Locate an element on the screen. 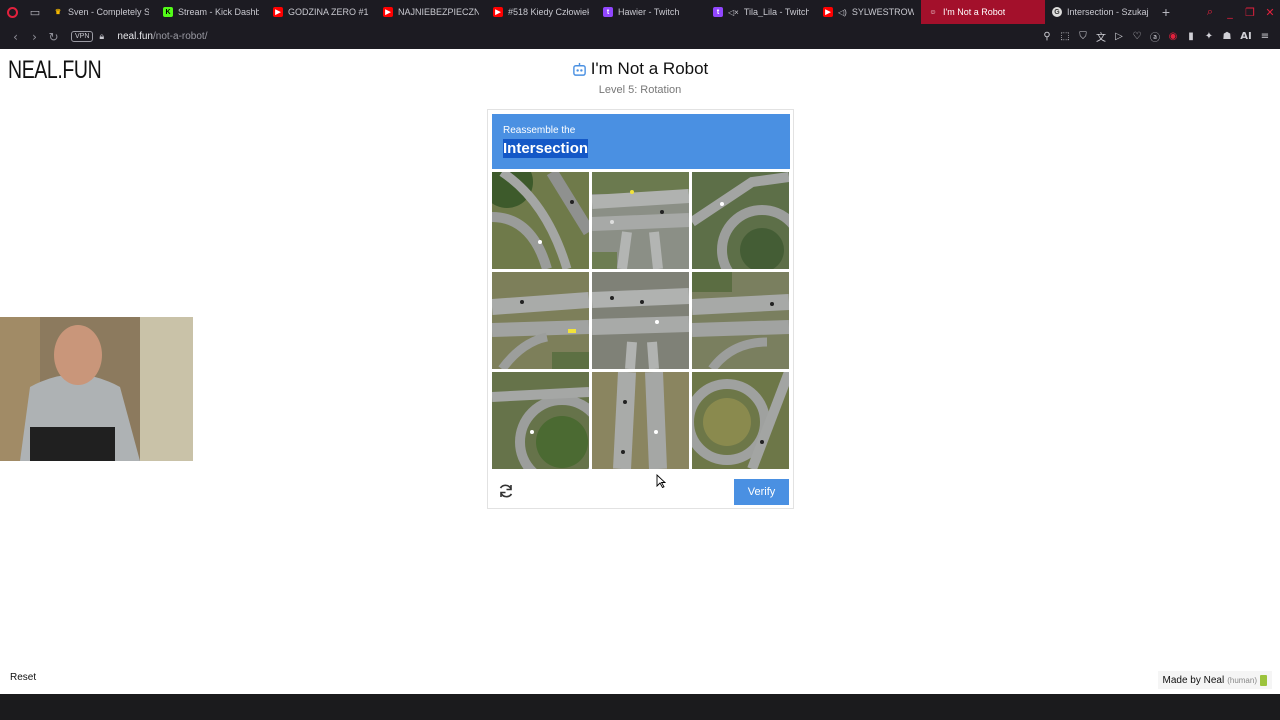  bookmark-icon: ⚲ is located at coordinates (1047, 36).